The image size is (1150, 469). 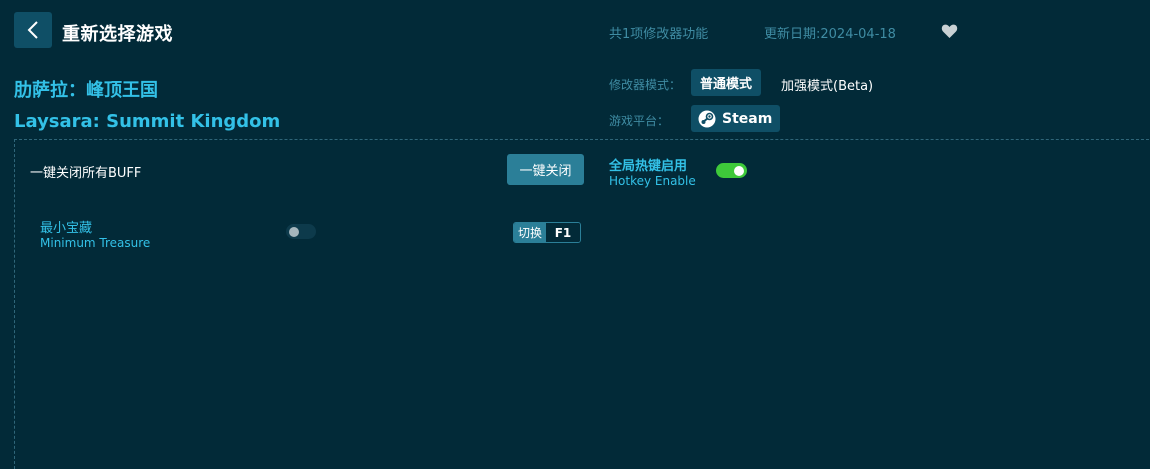 I want to click on page-title: 重新选择游戏, so click(x=117, y=34).